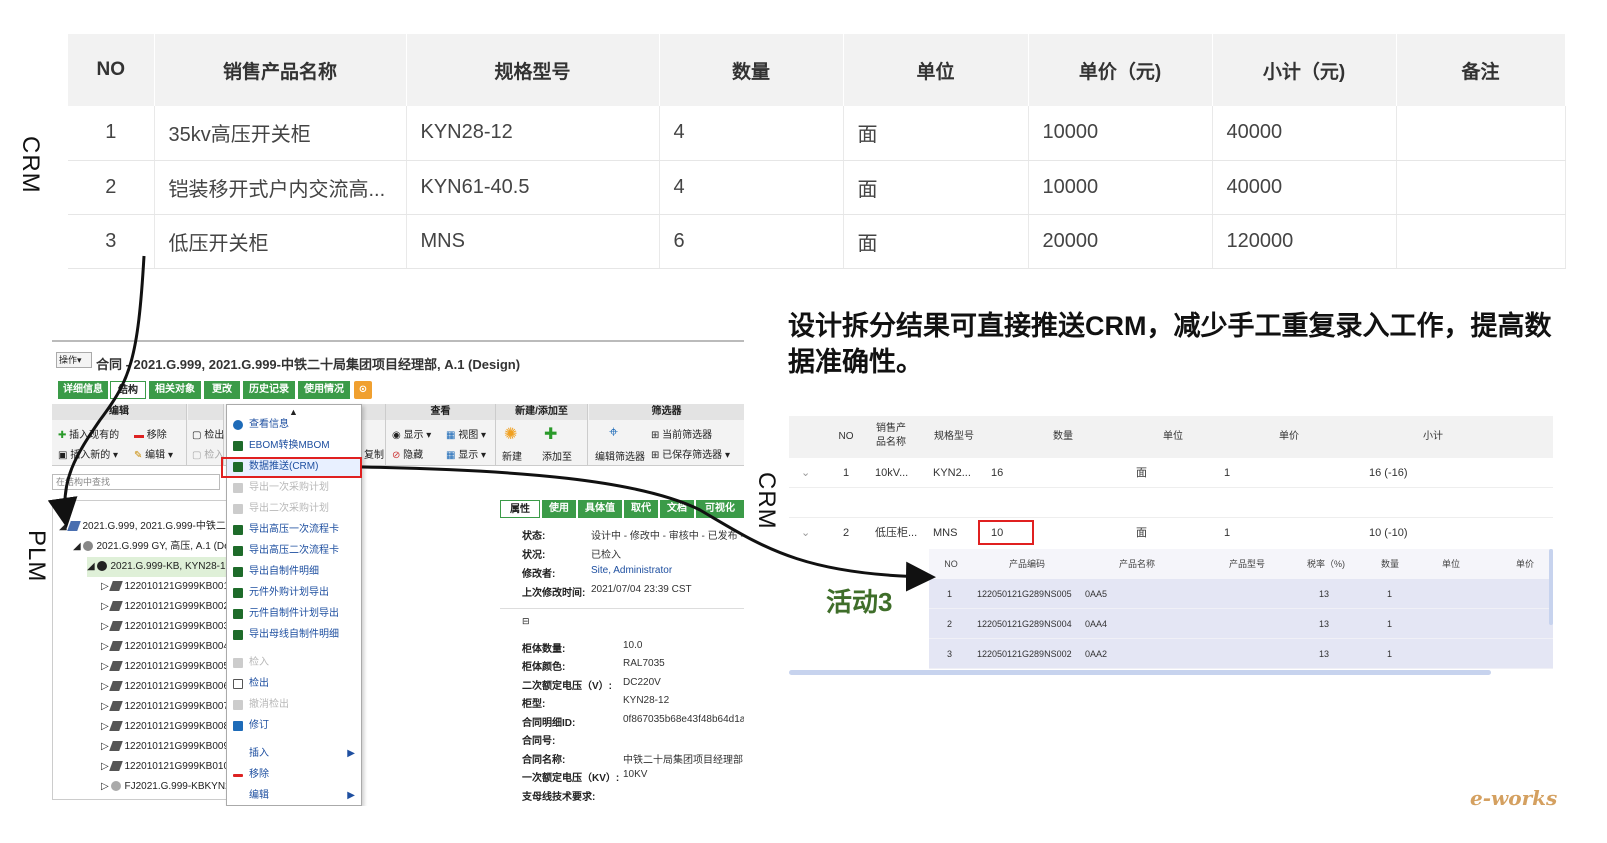  I want to click on eworks-logo: e-works, so click(1514, 798).